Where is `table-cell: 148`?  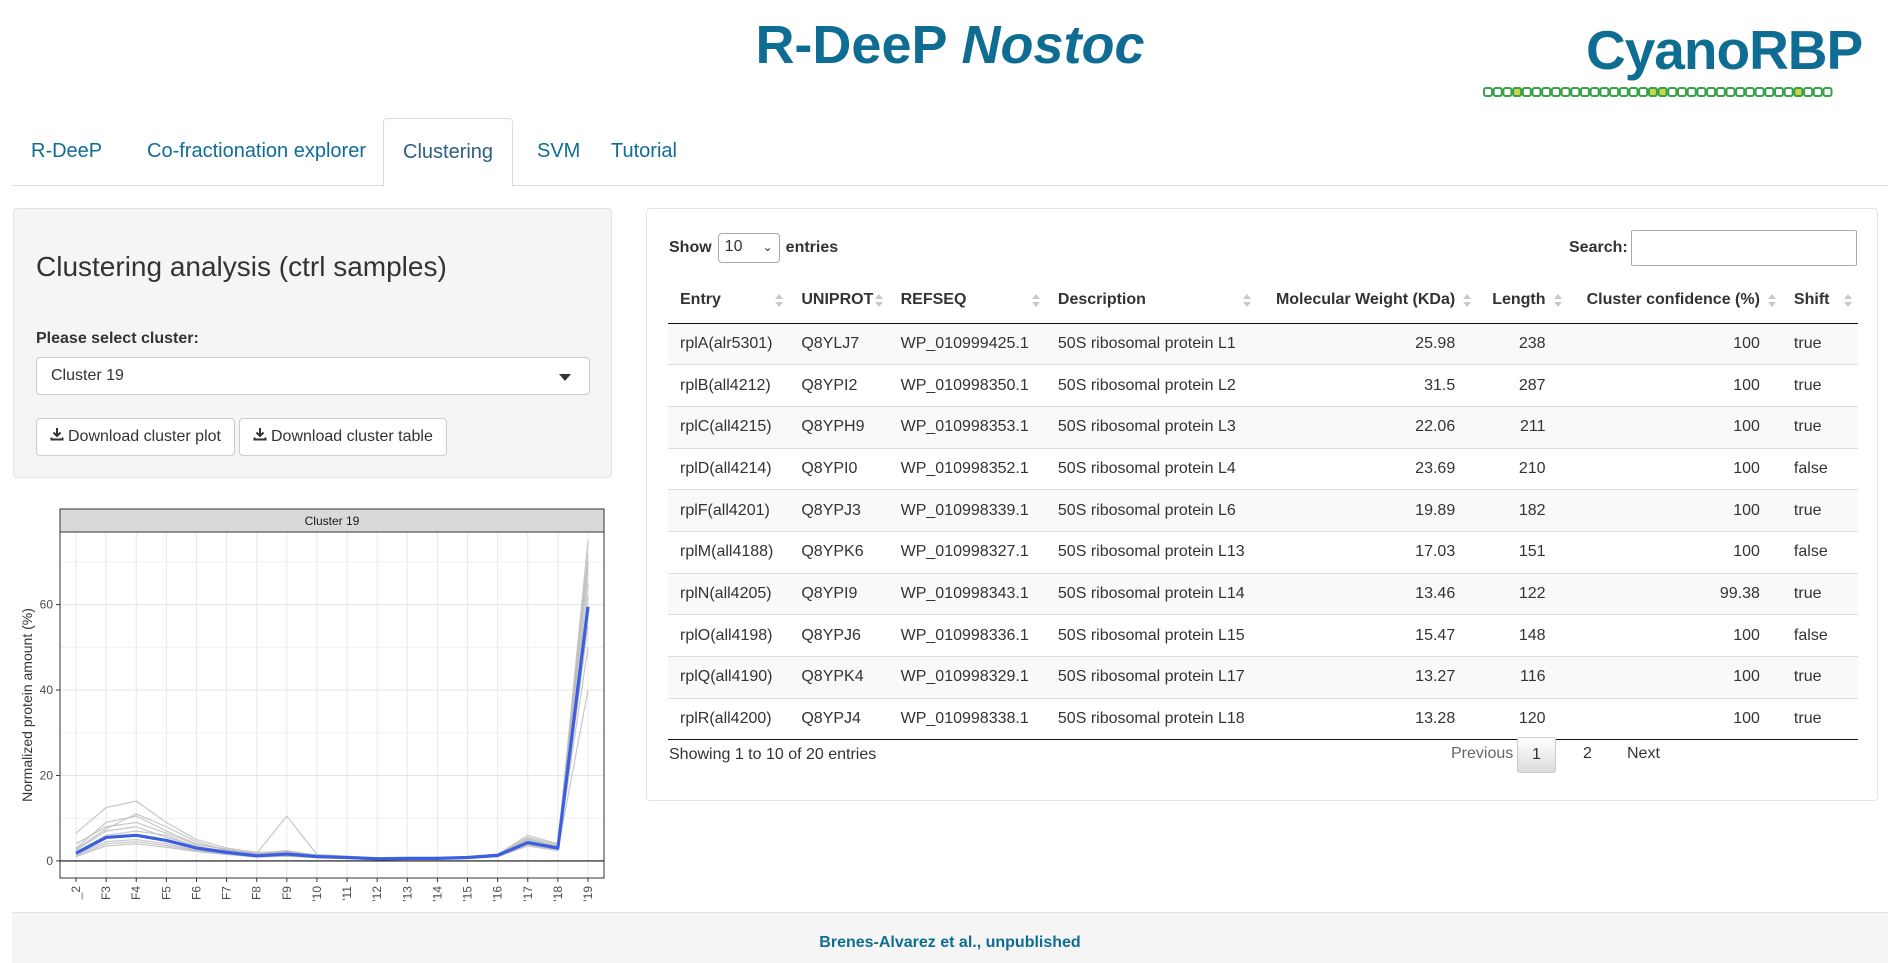 table-cell: 148 is located at coordinates (1522, 635).